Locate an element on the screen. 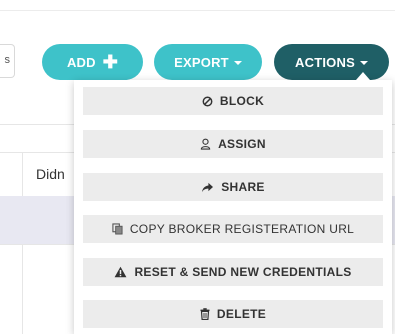  menu-item-share: SHARE is located at coordinates (233, 187).